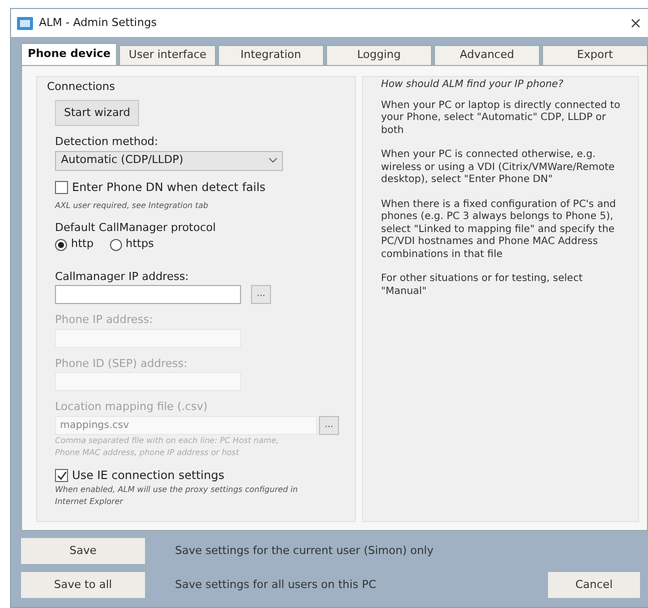  Describe the element at coordinates (472, 85) in the screenshot. I see `help-heading: How should ALM find your IP phone?` at that location.